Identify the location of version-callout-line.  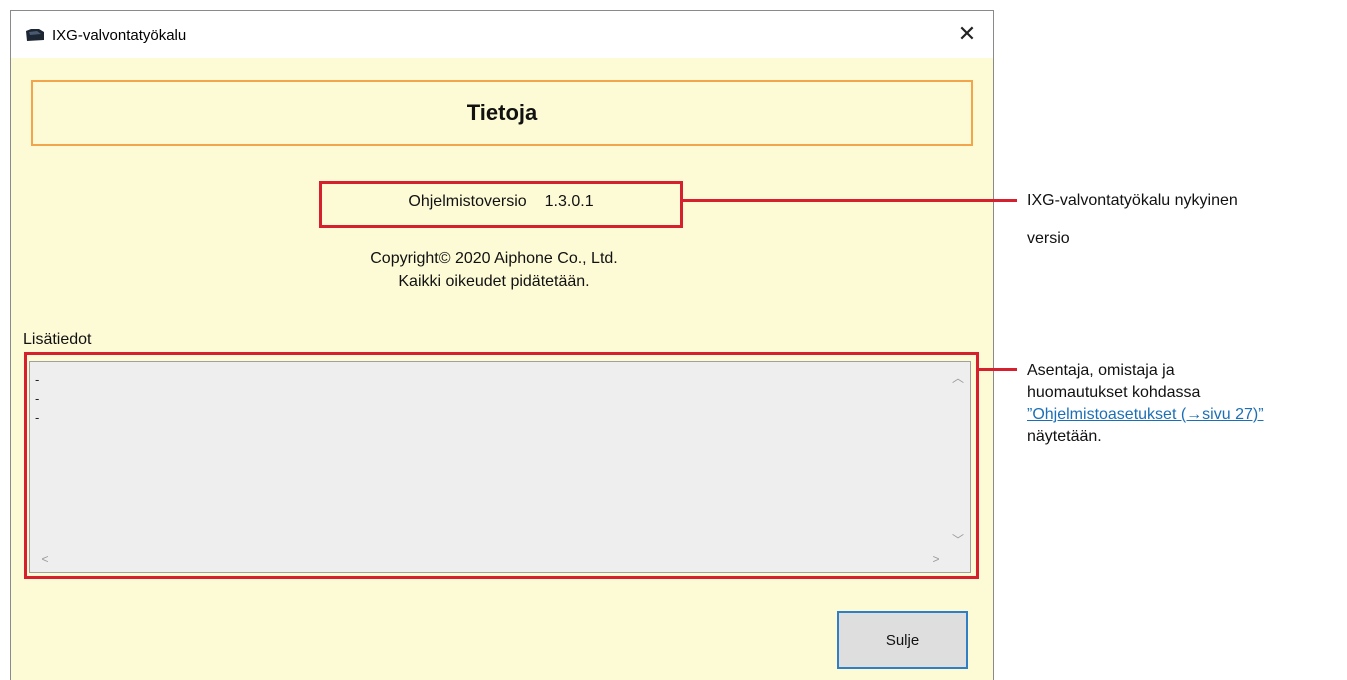
(850, 200).